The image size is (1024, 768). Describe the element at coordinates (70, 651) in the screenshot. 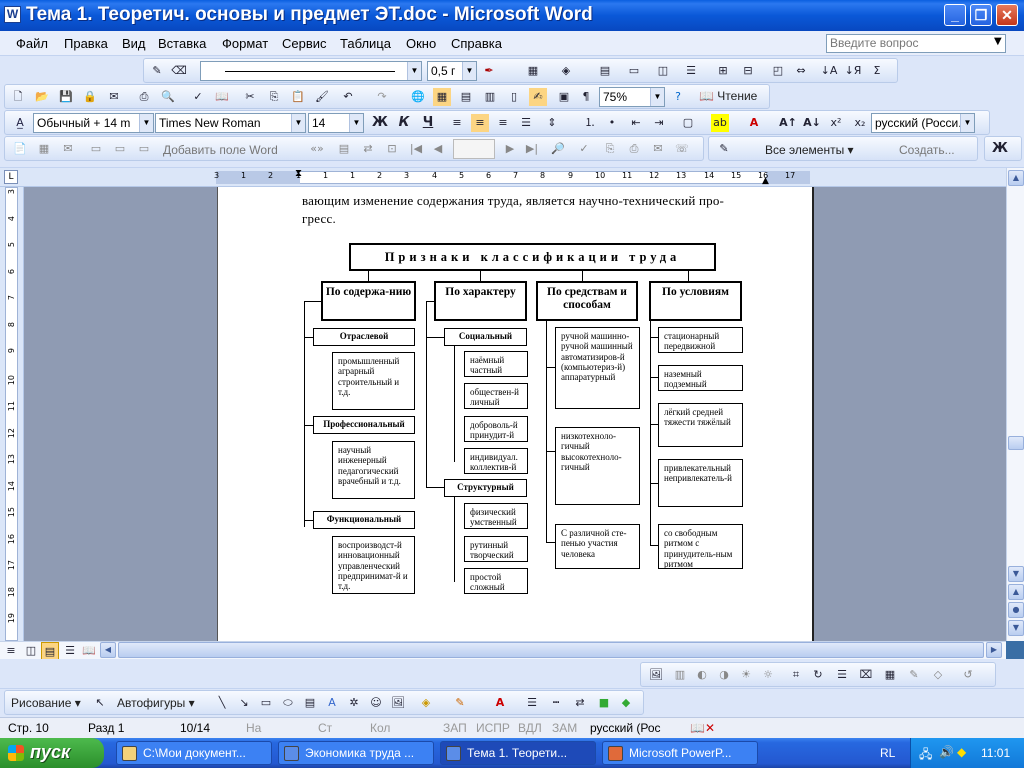

I see `outline-view-icon: ☰` at that location.